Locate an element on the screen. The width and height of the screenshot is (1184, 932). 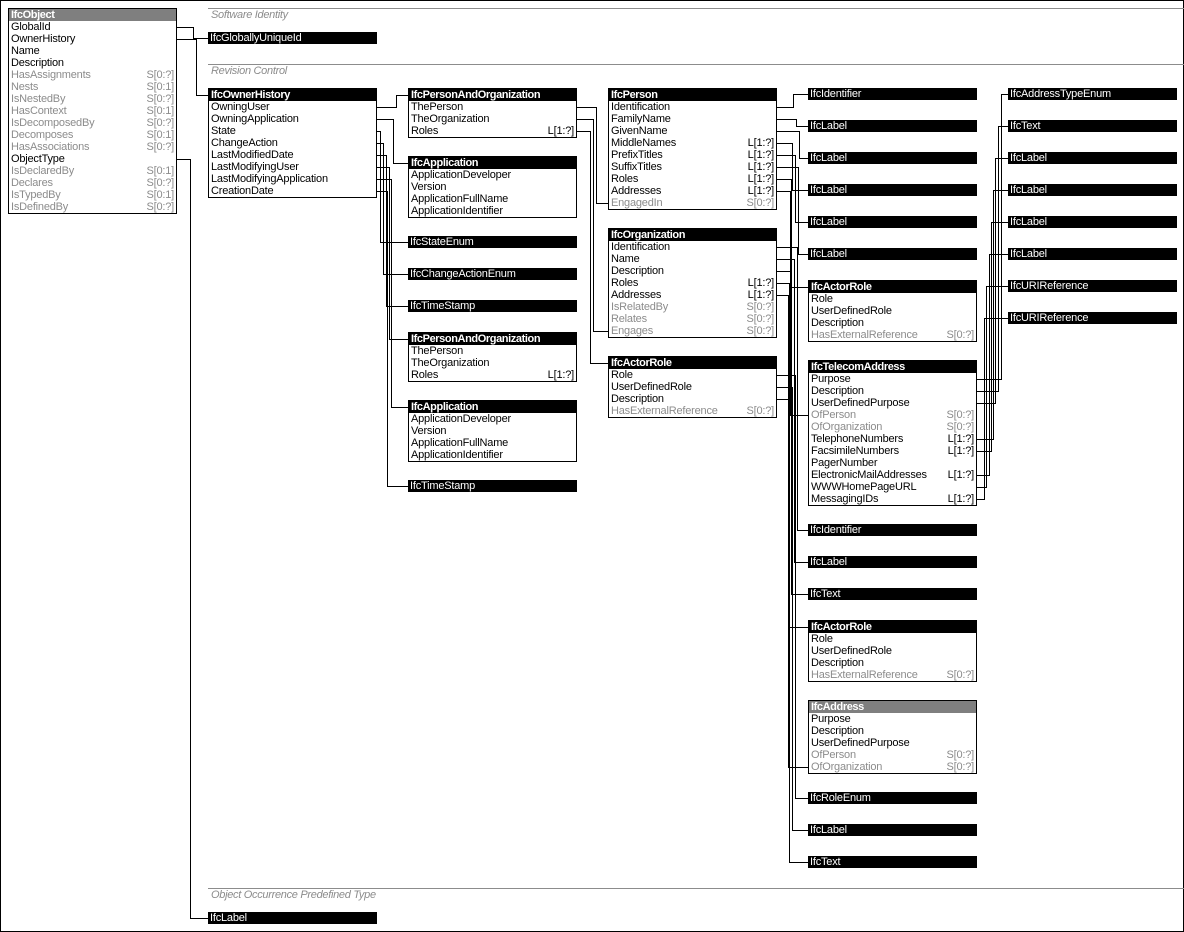
type-ifcchangeactionenum: IfcChangeActionEnum is located at coordinates (492, 274).